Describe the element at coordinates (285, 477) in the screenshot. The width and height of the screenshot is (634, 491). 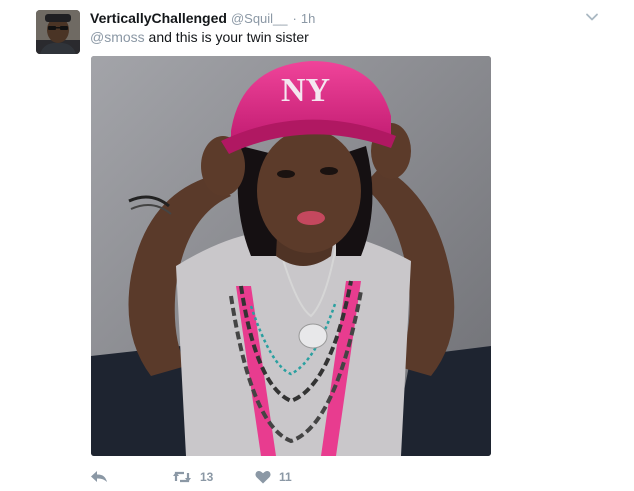
I see `like-count: 11` at that location.